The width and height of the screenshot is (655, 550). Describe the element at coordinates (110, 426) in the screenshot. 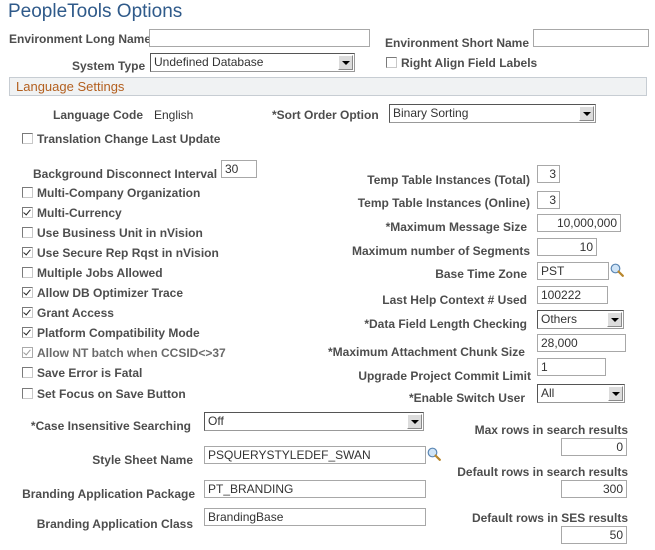

I see `case-insensitive-label: *Case Insensitive Searching` at that location.